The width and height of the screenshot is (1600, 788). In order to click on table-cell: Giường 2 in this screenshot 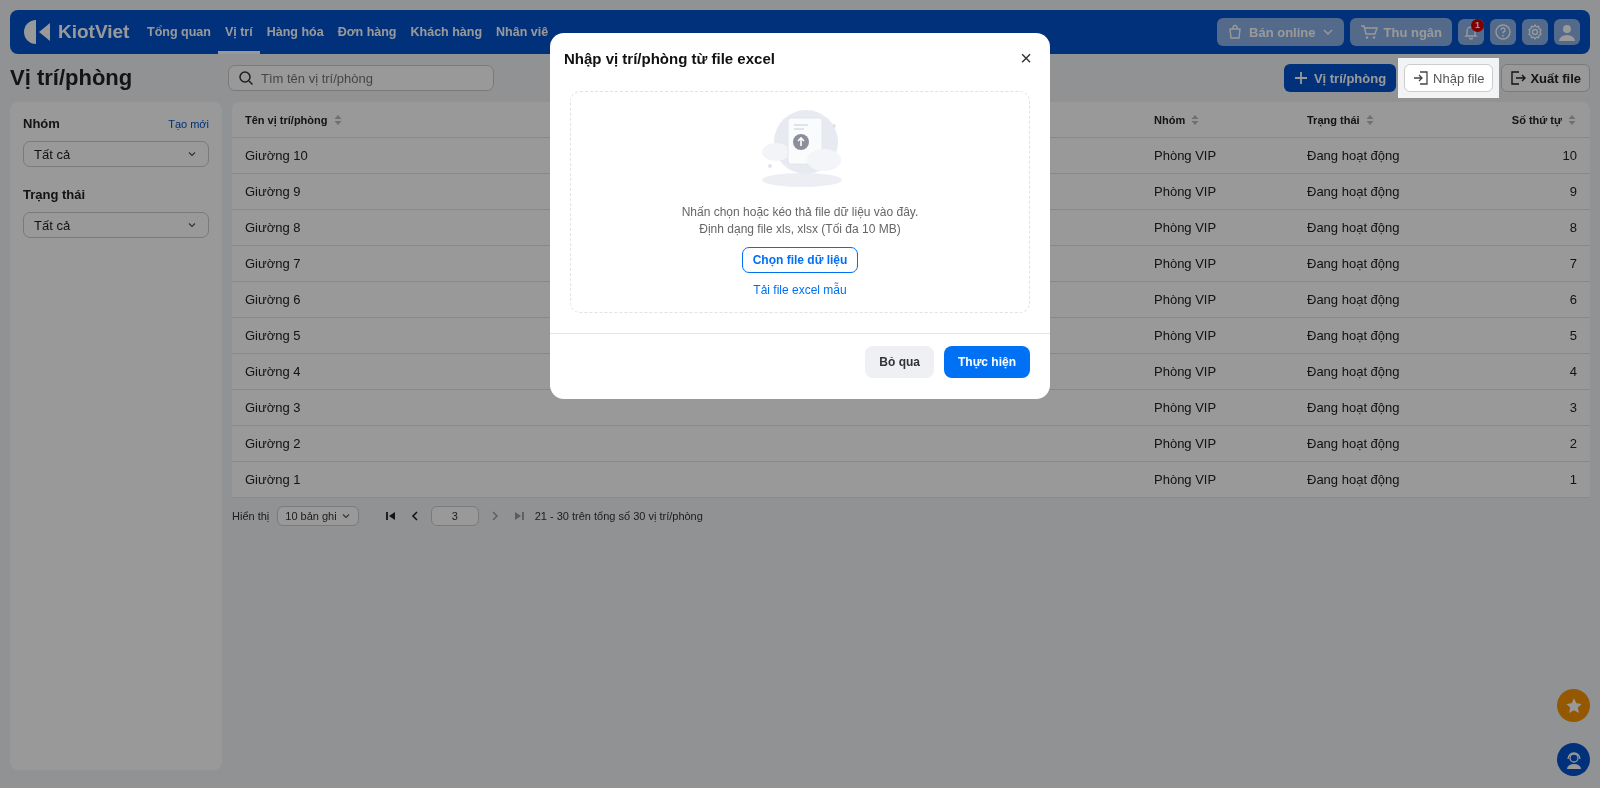, I will do `click(273, 443)`.